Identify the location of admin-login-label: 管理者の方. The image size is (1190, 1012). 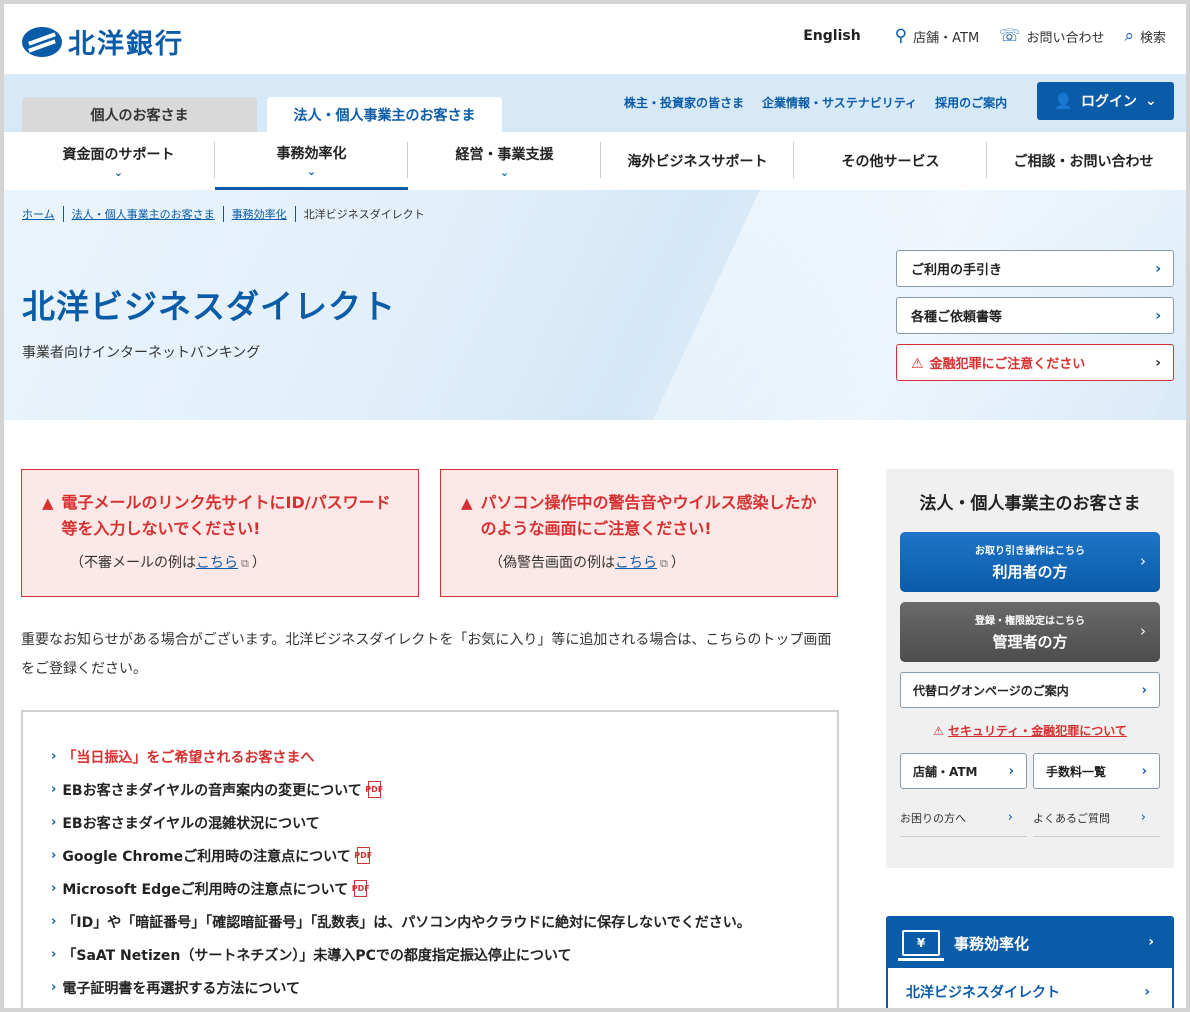
(1030, 642).